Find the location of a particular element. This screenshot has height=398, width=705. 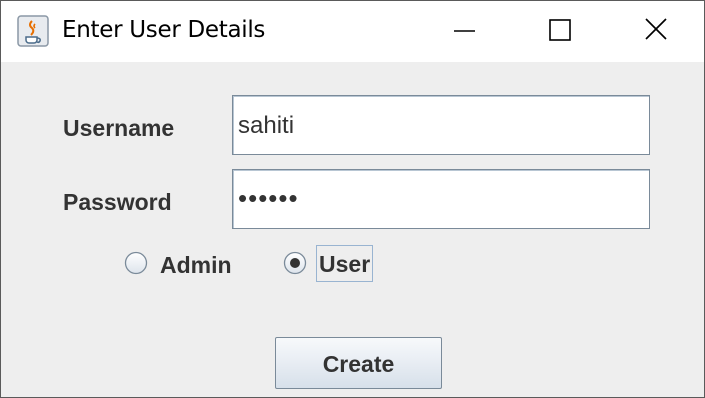

minimize-icon is located at coordinates (464, 31).